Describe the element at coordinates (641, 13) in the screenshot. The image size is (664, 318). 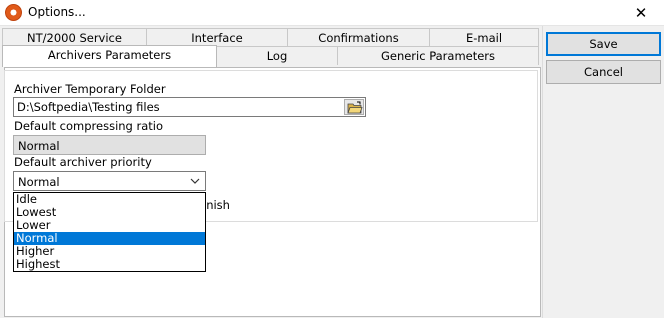
I see `close-icon: ✕` at that location.